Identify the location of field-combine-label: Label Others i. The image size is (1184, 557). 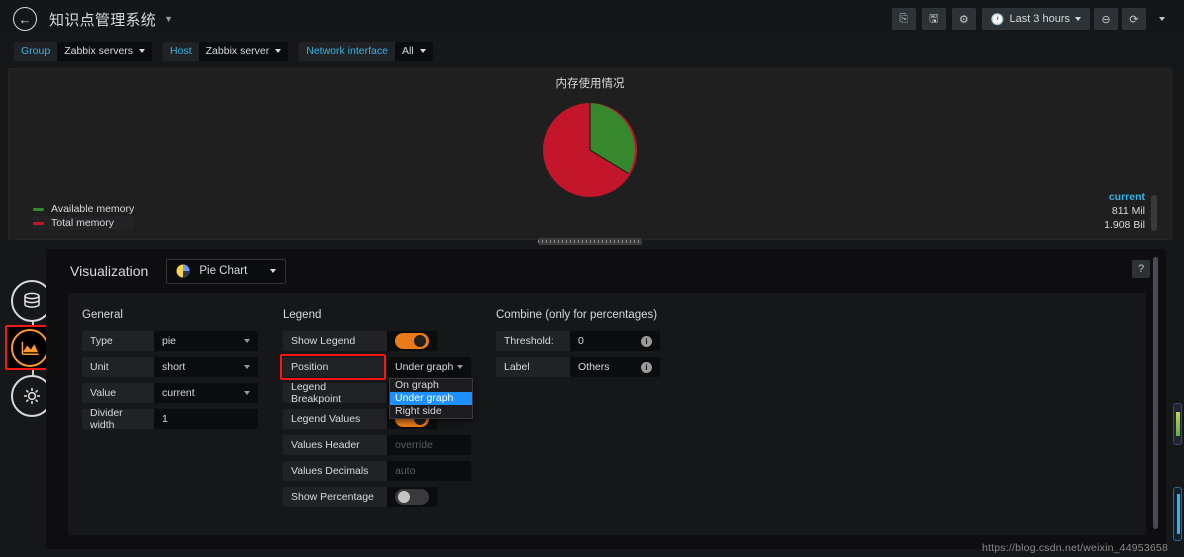
(601, 367).